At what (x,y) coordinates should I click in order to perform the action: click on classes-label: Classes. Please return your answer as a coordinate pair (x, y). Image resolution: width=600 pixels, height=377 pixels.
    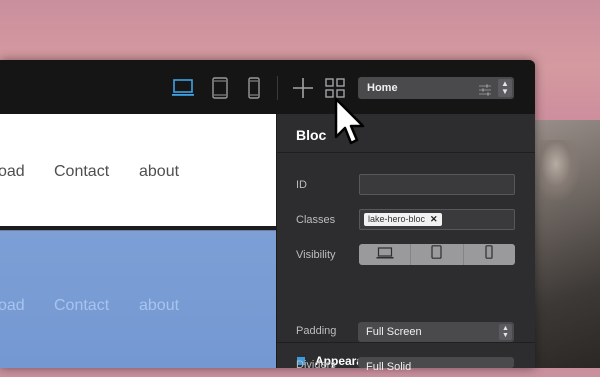
    Looking at the image, I should click on (316, 220).